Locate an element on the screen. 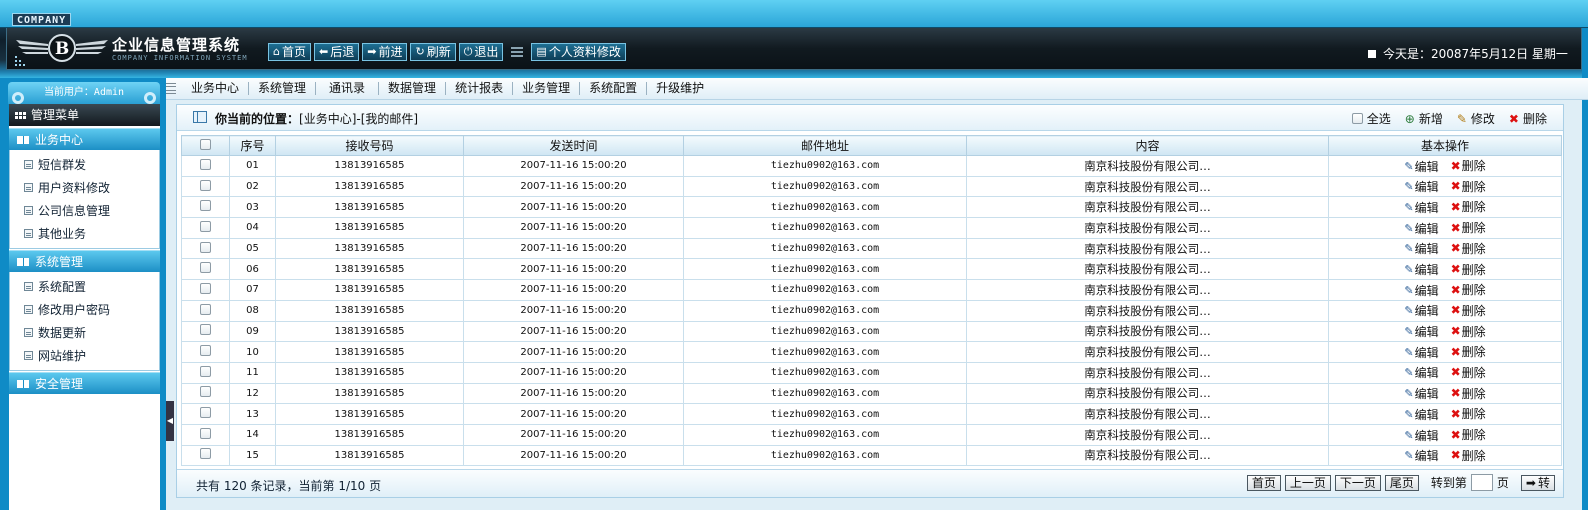 The image size is (1588, 510). pencil-icon: ✎ is located at coordinates (1409, 332).